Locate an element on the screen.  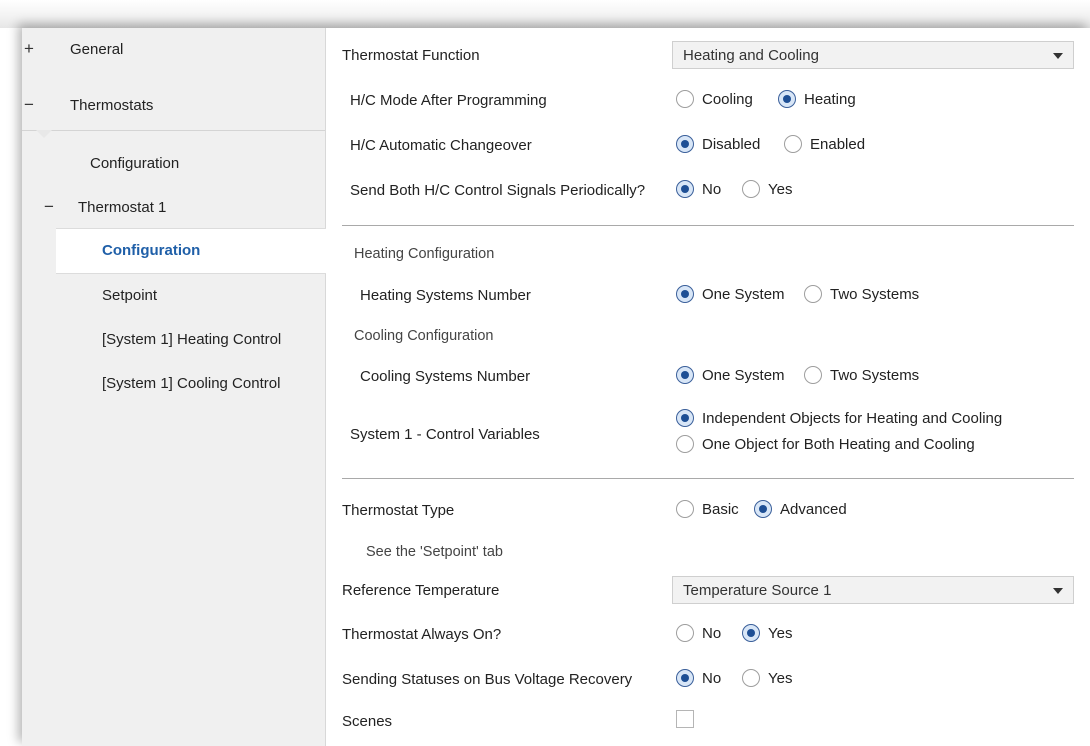
cooling-configuration-heading: Cooling Configuration is located at coordinates (424, 336).